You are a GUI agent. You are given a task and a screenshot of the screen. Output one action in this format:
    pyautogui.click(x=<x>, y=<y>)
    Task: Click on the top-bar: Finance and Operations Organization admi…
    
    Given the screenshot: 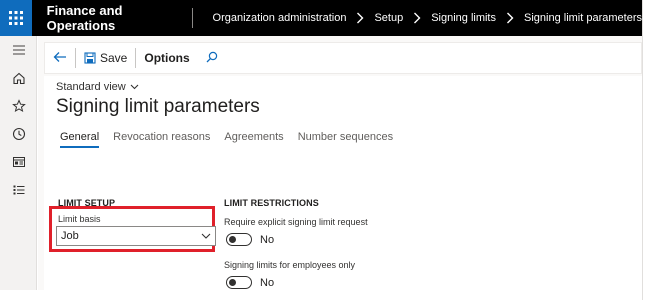 What is the action you would take?
    pyautogui.click(x=321, y=18)
    